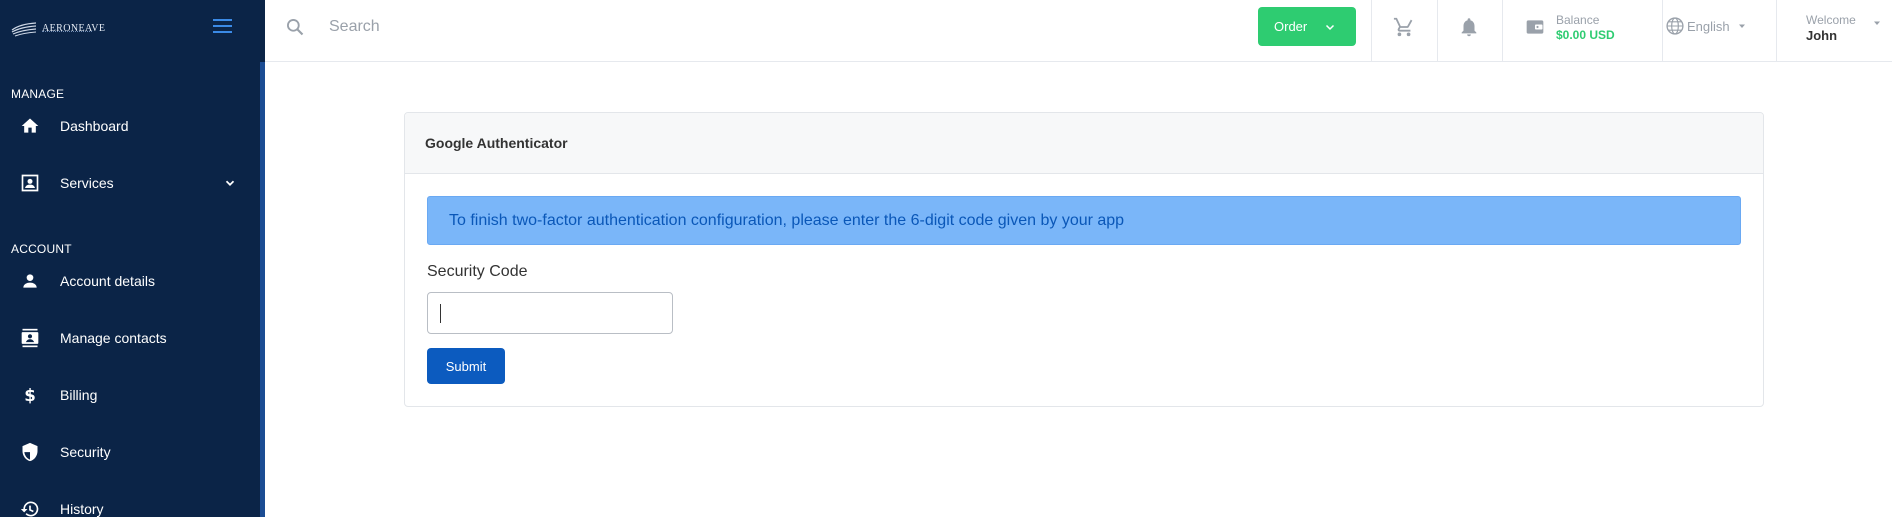 The height and width of the screenshot is (529, 1892). I want to click on sidebar-item-label: Account details, so click(107, 281).